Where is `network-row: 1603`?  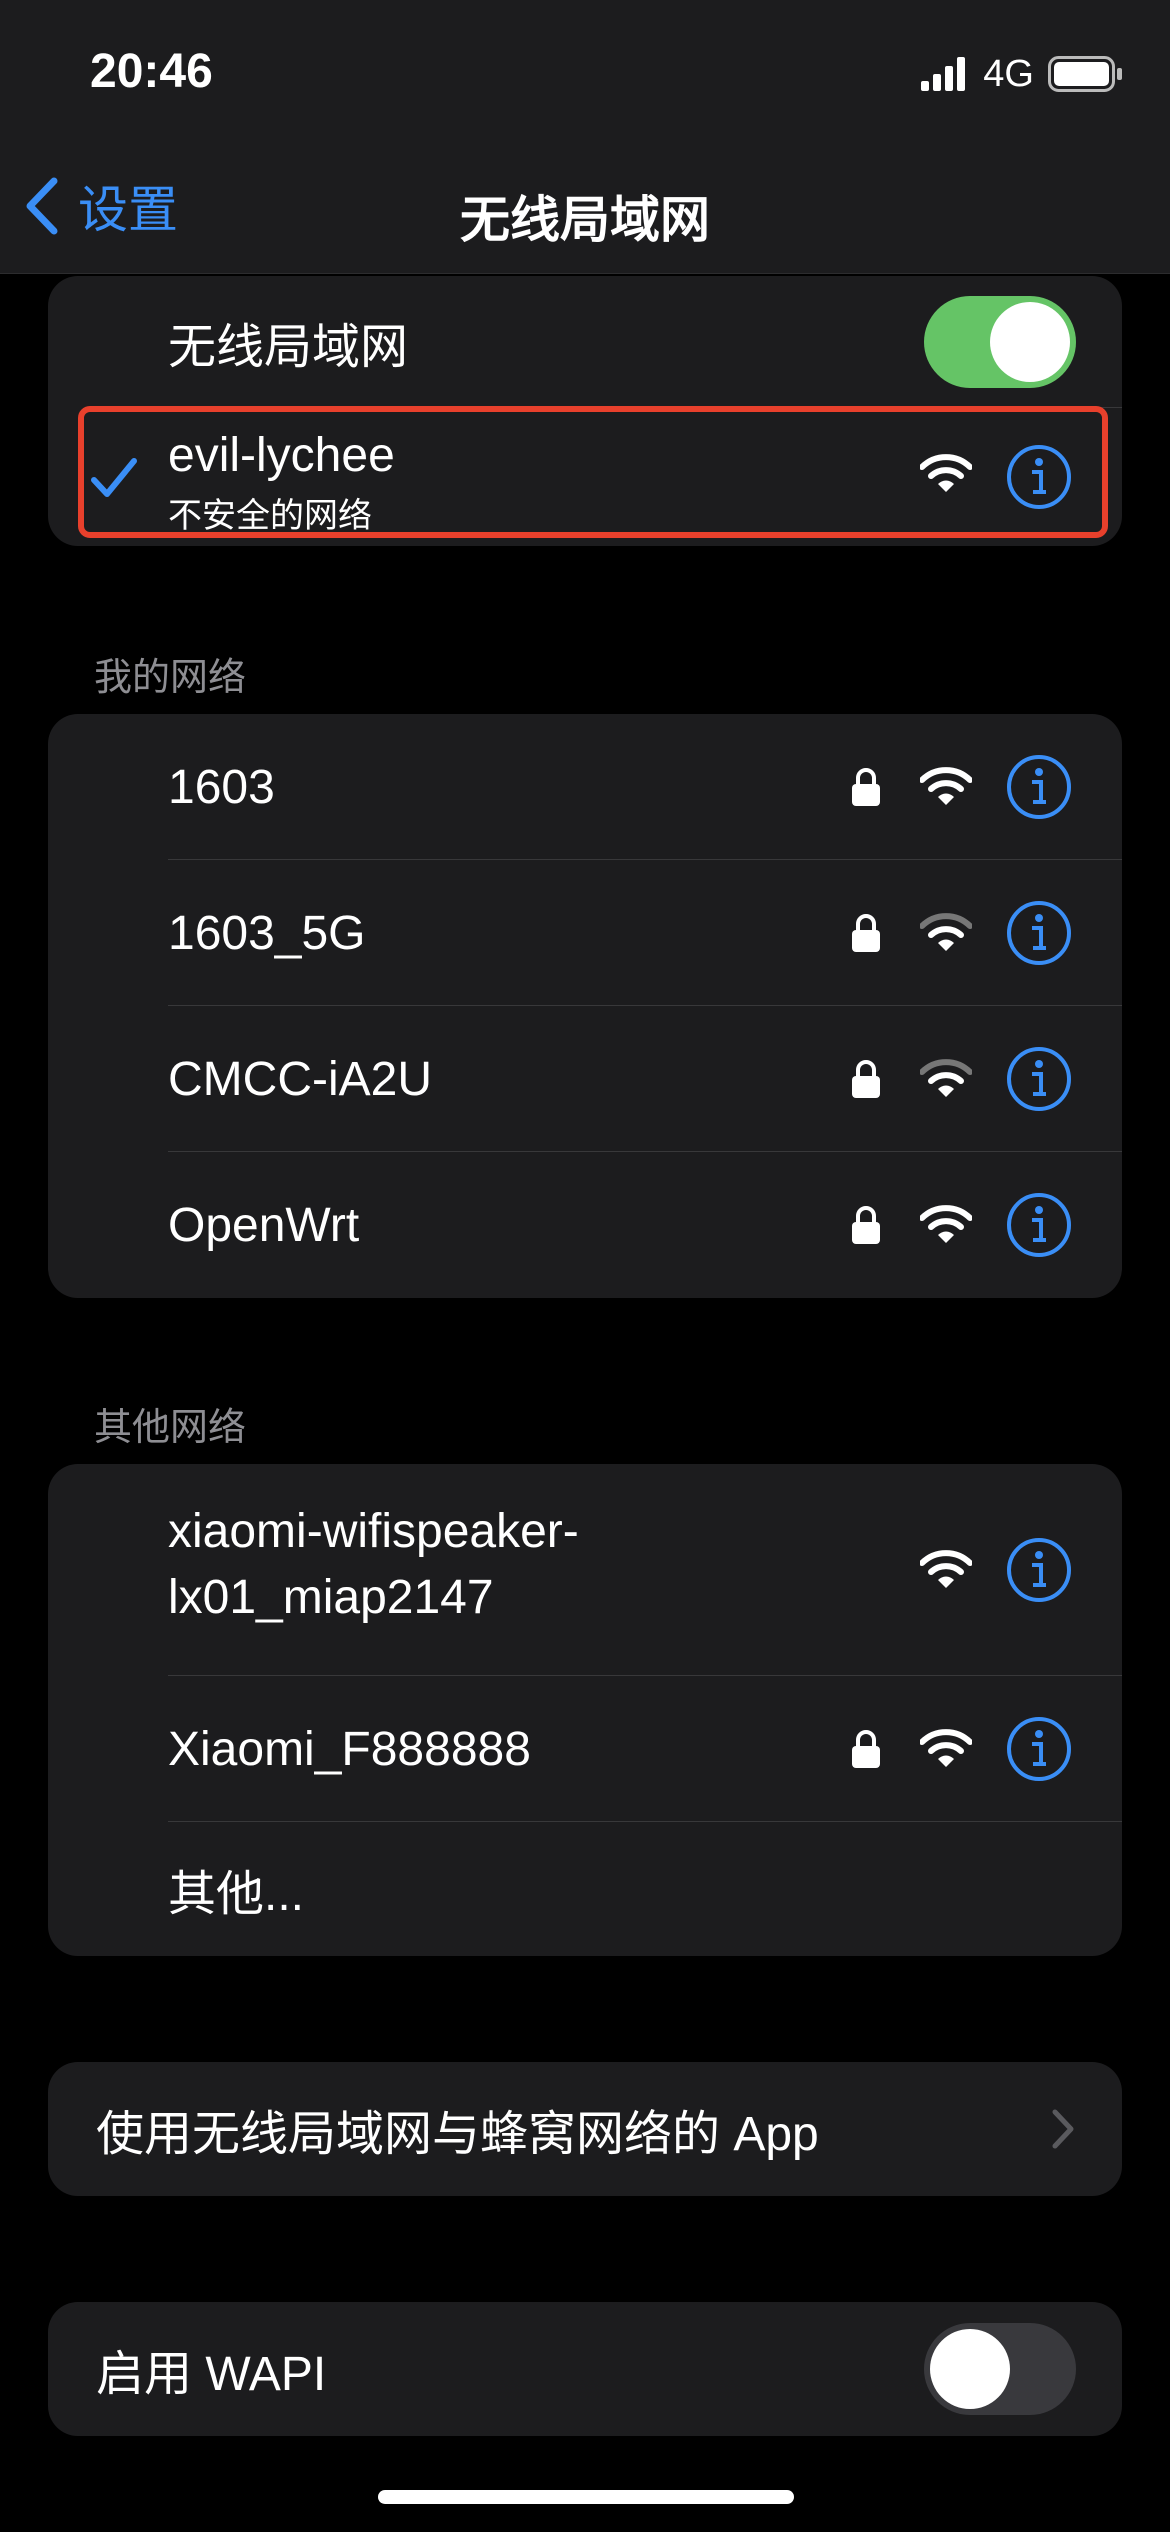 network-row: 1603 is located at coordinates (585, 787).